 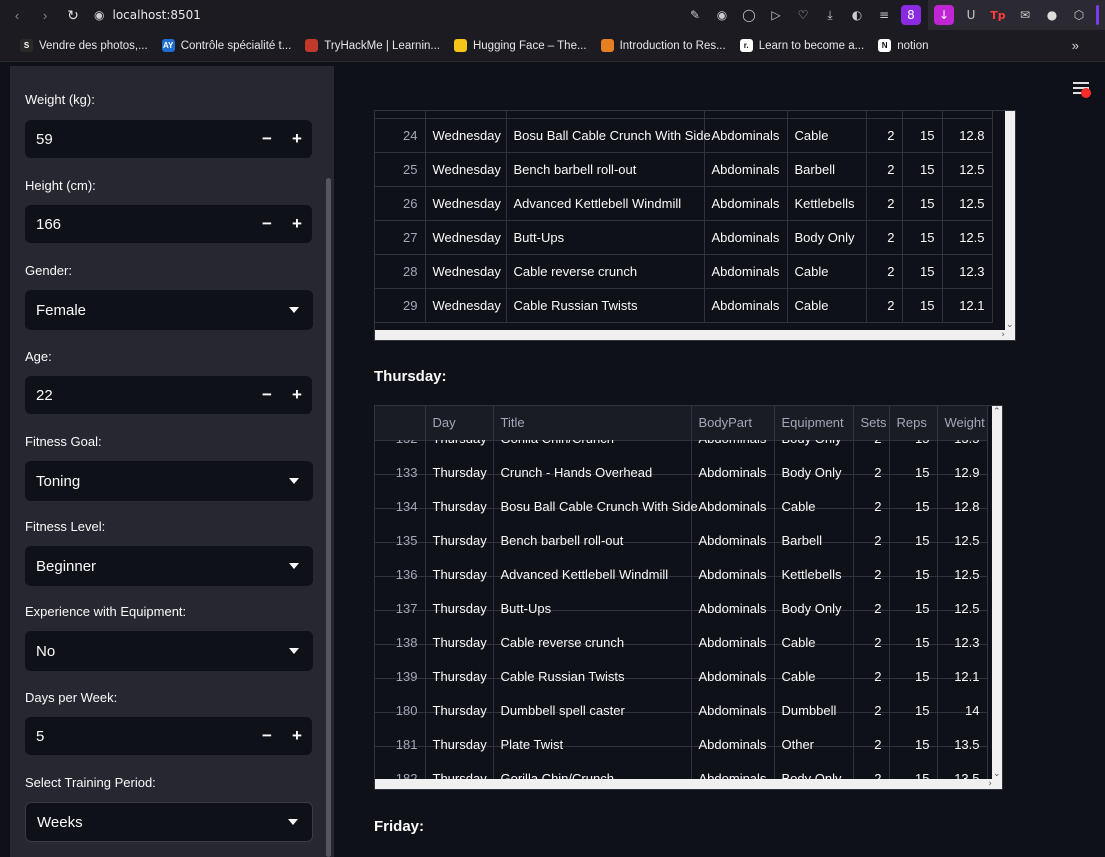 I want to click on table-cell: Cable Russian Twists, so click(x=592, y=676).